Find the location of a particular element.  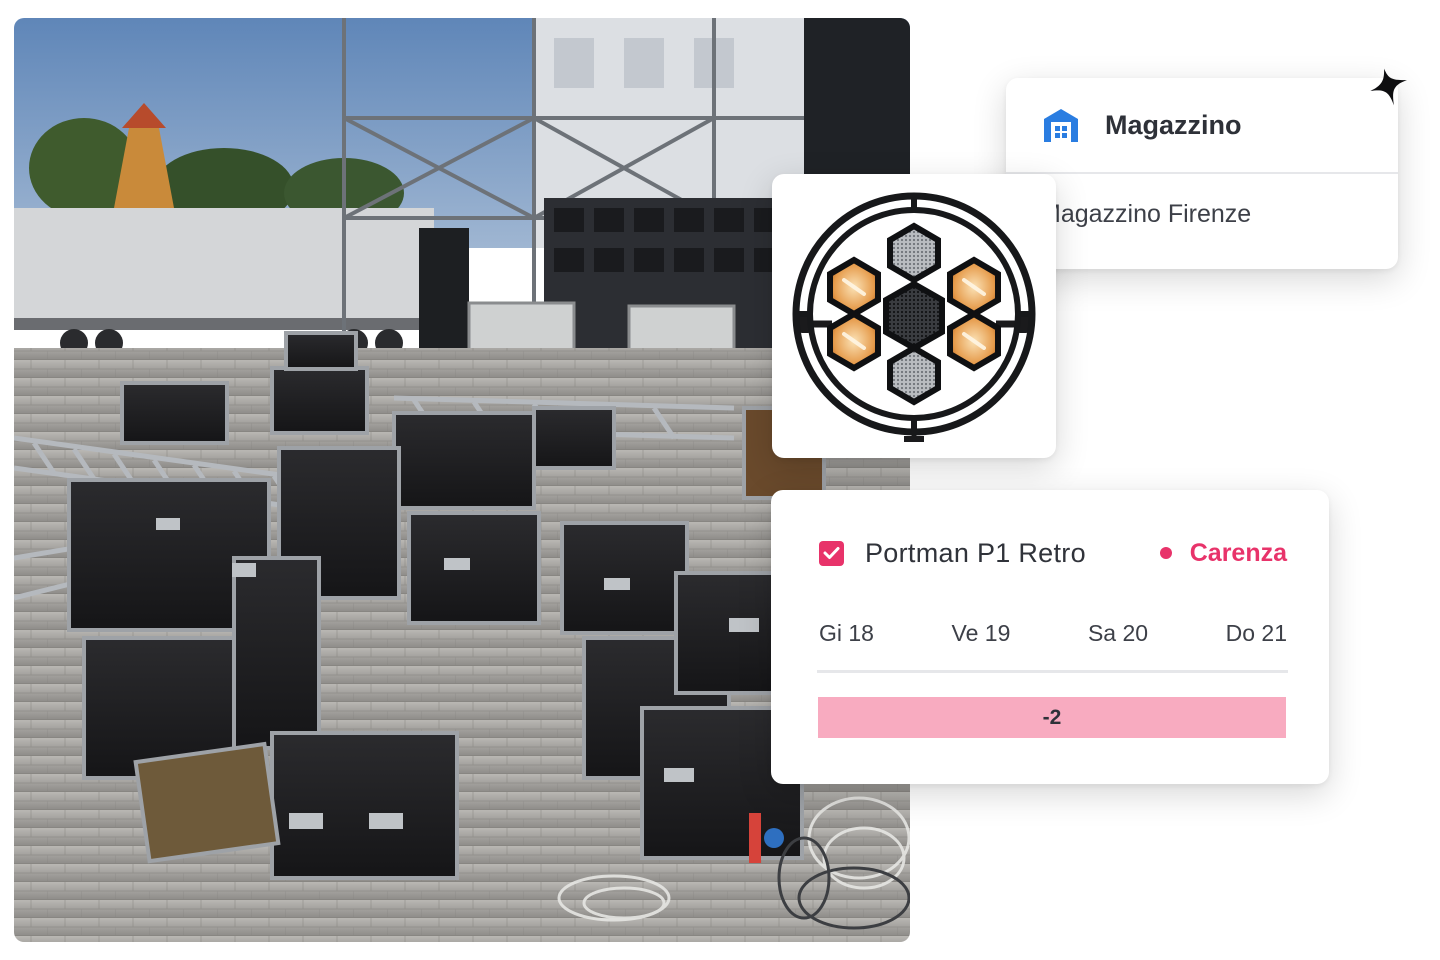

shortage-value: -2 is located at coordinates (1052, 717).